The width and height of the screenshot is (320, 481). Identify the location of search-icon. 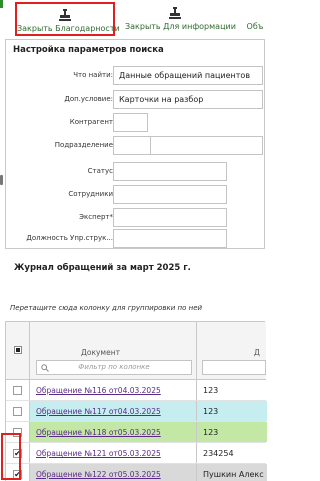
(45, 368).